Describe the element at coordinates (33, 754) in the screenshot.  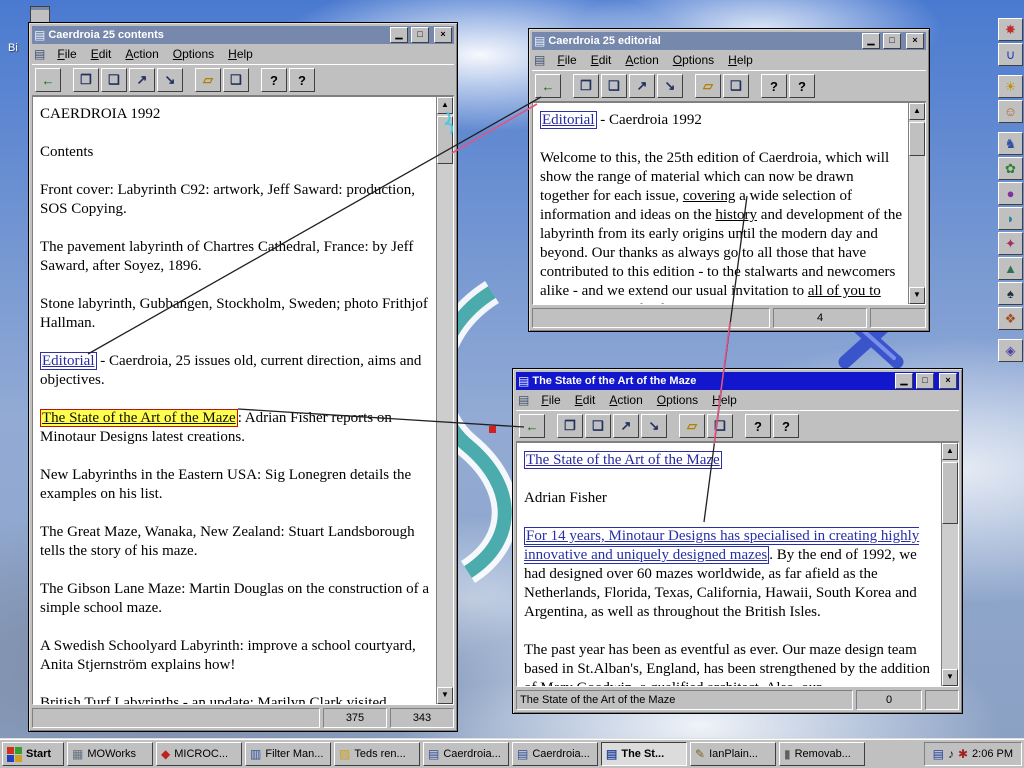
I see `start-button: Start` at that location.